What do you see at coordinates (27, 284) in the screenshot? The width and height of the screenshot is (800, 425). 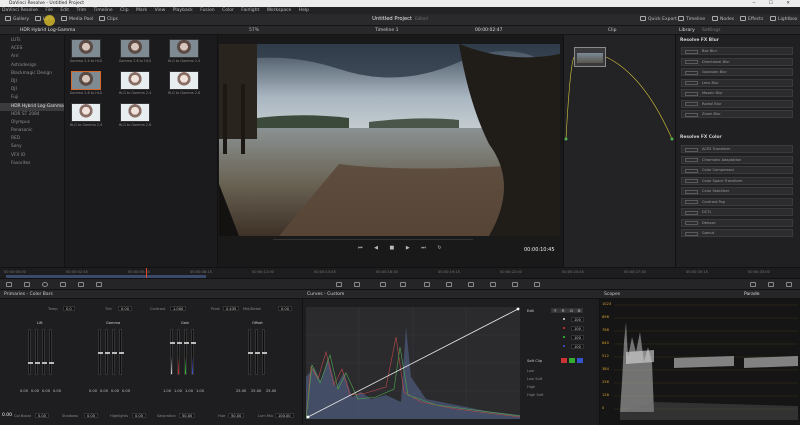 I see `color-match-icon` at bounding box center [27, 284].